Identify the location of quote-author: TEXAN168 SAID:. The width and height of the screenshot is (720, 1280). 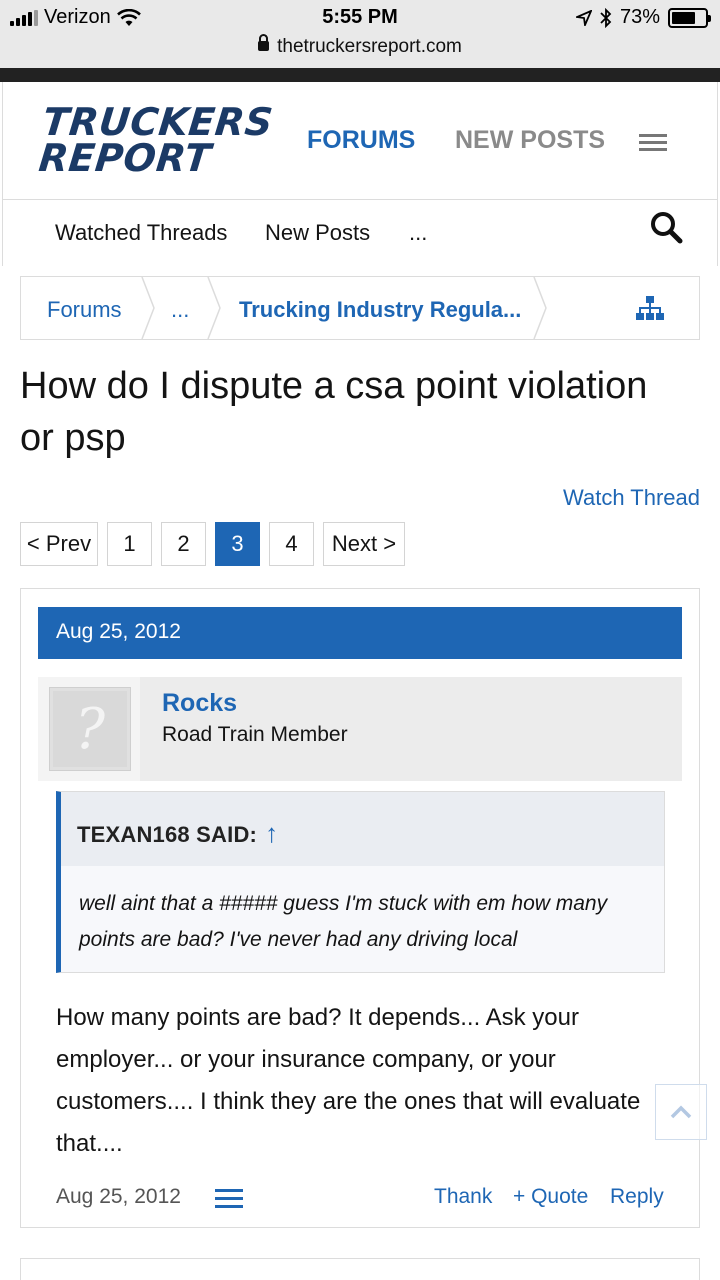
(167, 834).